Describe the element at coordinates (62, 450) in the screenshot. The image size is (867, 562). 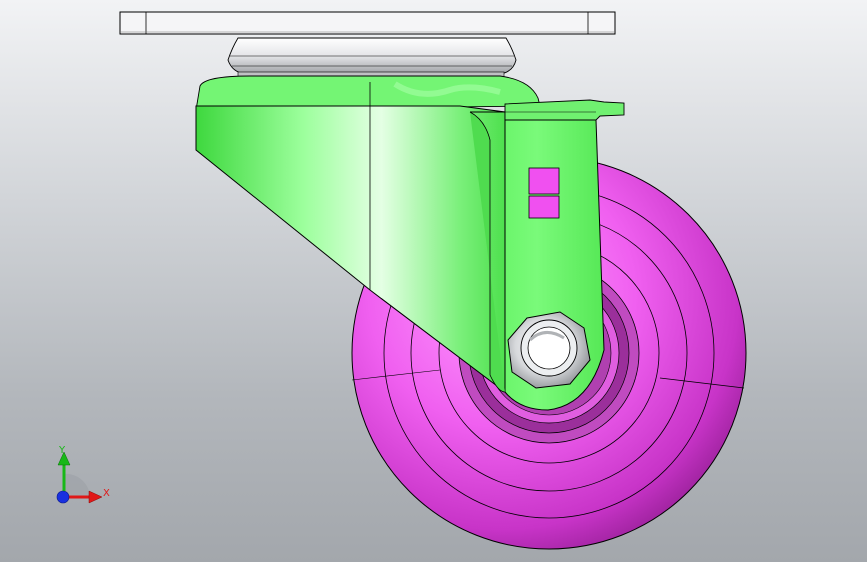
I see `triad-y-label: Y` at that location.